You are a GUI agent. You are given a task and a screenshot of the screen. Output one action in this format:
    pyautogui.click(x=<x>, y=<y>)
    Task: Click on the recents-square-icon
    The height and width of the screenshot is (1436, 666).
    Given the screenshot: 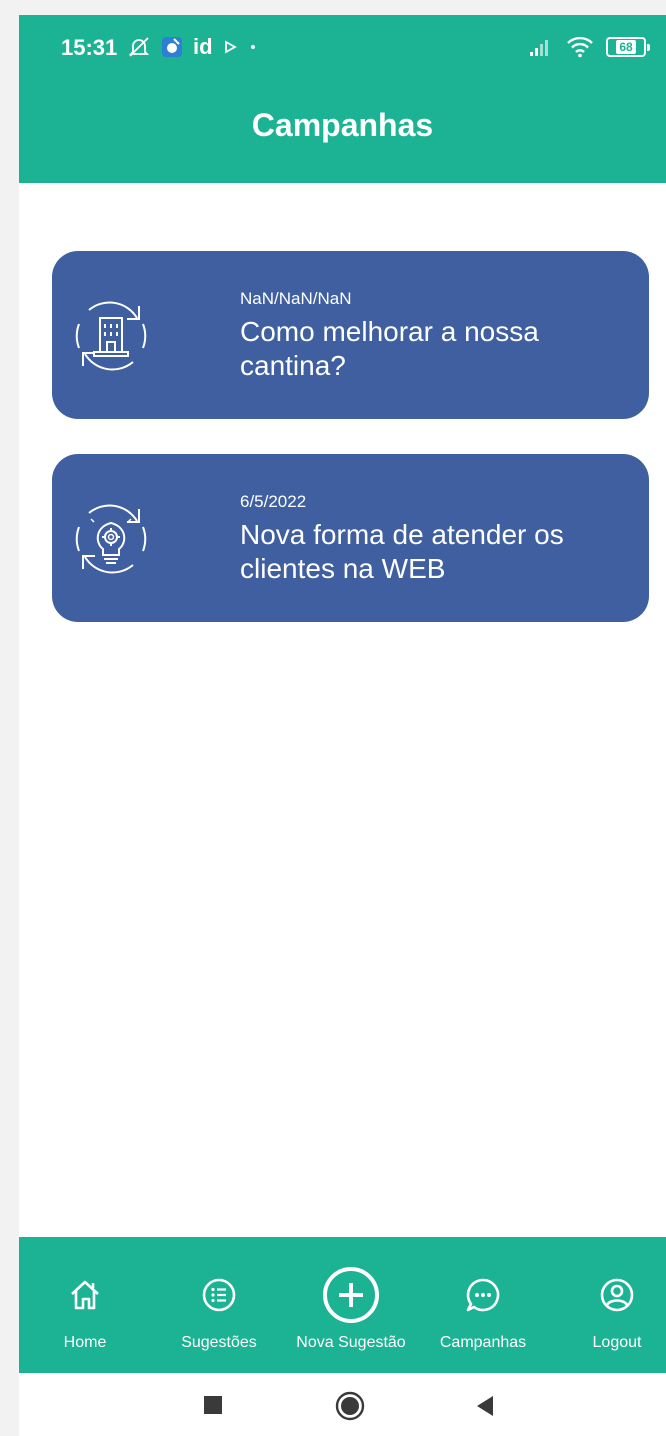 What is the action you would take?
    pyautogui.click(x=213, y=1405)
    